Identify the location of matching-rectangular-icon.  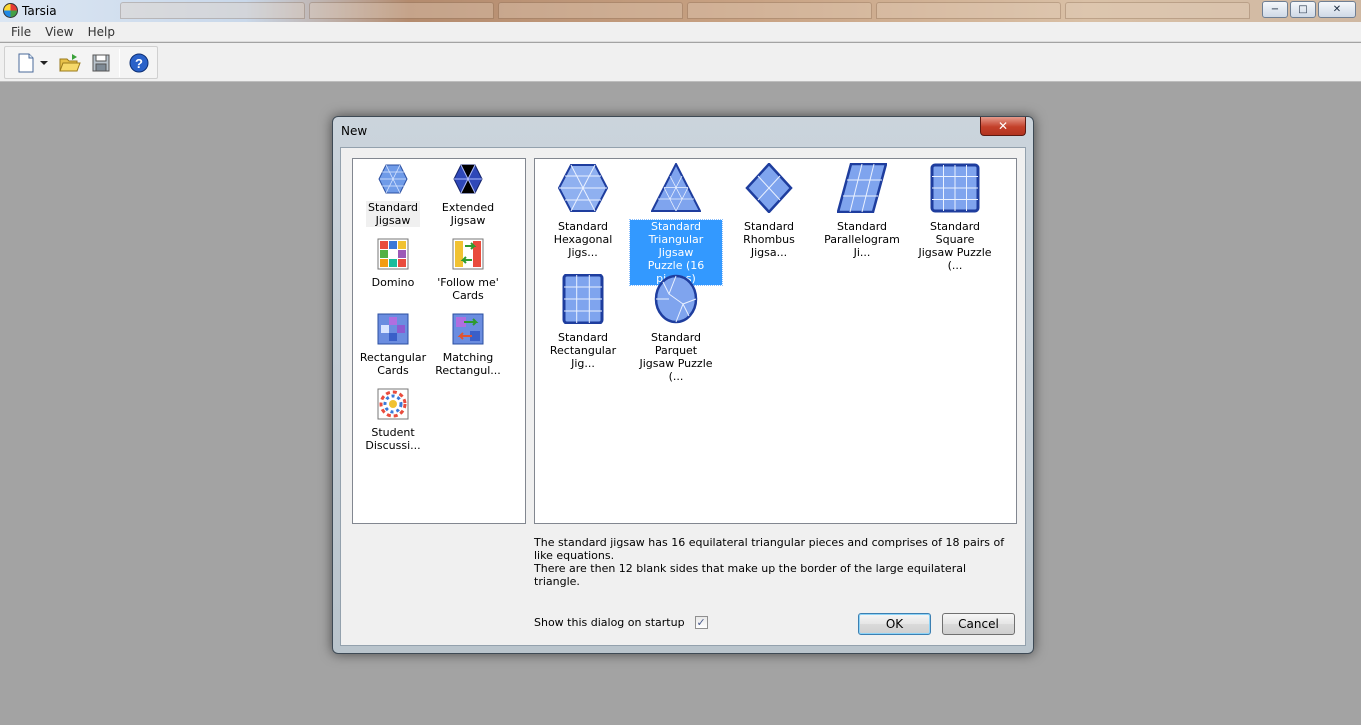
(468, 329).